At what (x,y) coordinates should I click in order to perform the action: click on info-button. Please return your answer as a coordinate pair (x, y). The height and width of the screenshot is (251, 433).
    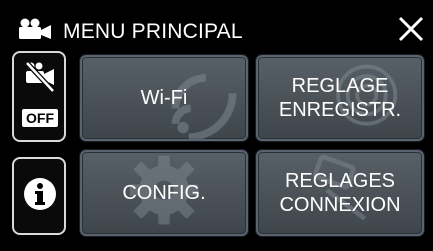
    Looking at the image, I should click on (39, 196).